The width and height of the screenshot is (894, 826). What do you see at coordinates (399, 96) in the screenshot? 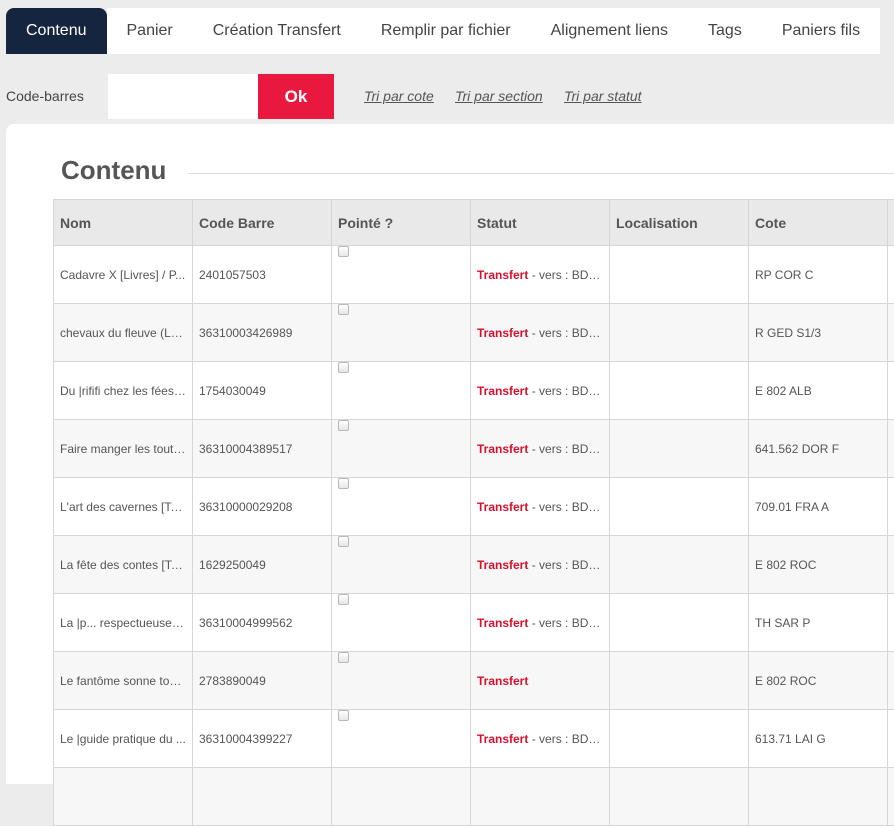
I see `sort-by-cote-link: Tri par cote` at bounding box center [399, 96].